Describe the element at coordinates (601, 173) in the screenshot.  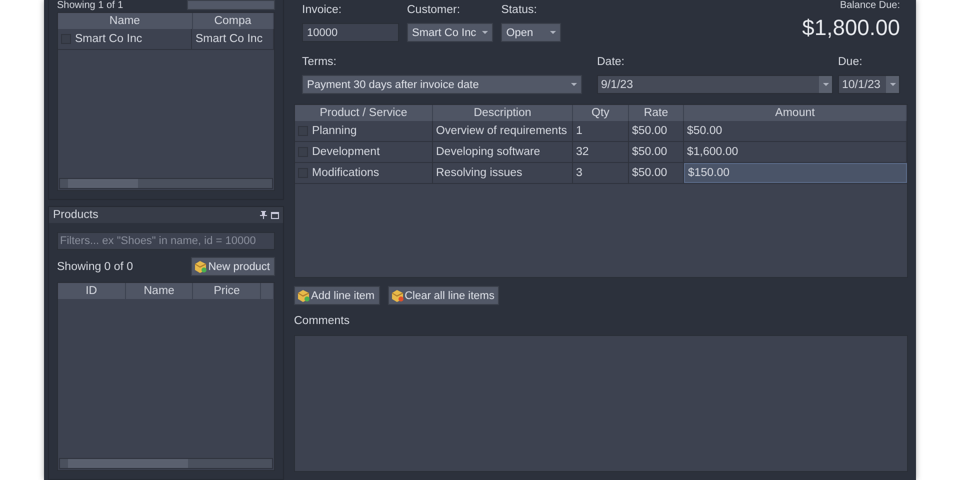
I see `table-cell: 3` at that location.